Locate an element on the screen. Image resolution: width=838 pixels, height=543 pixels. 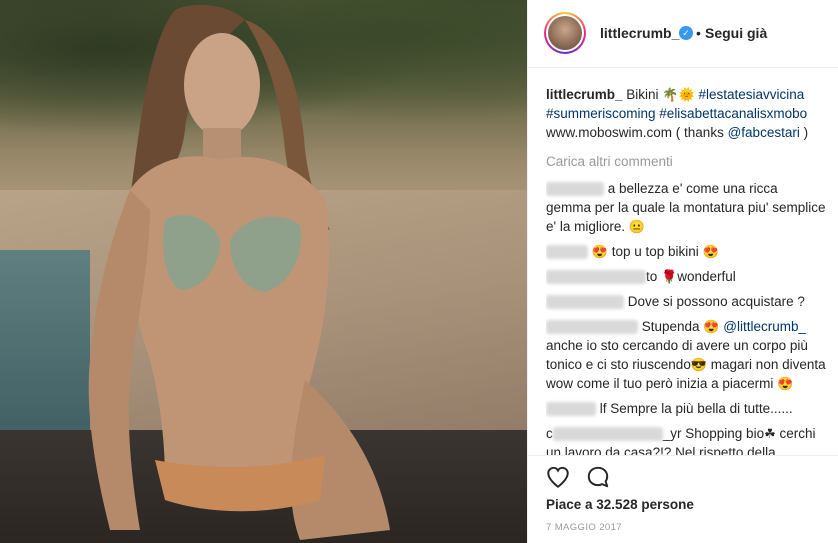
verified-badge-icon: ✓ is located at coordinates (686, 33).